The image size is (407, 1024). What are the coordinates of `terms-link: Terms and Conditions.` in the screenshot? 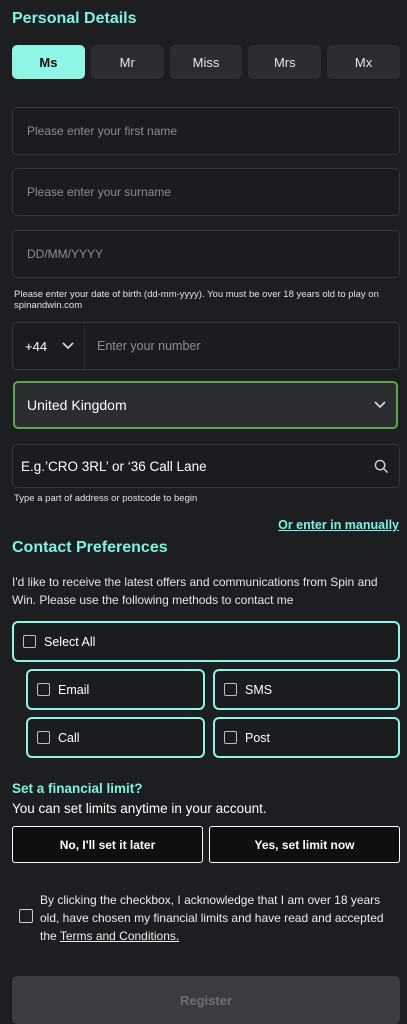 It's located at (119, 936).